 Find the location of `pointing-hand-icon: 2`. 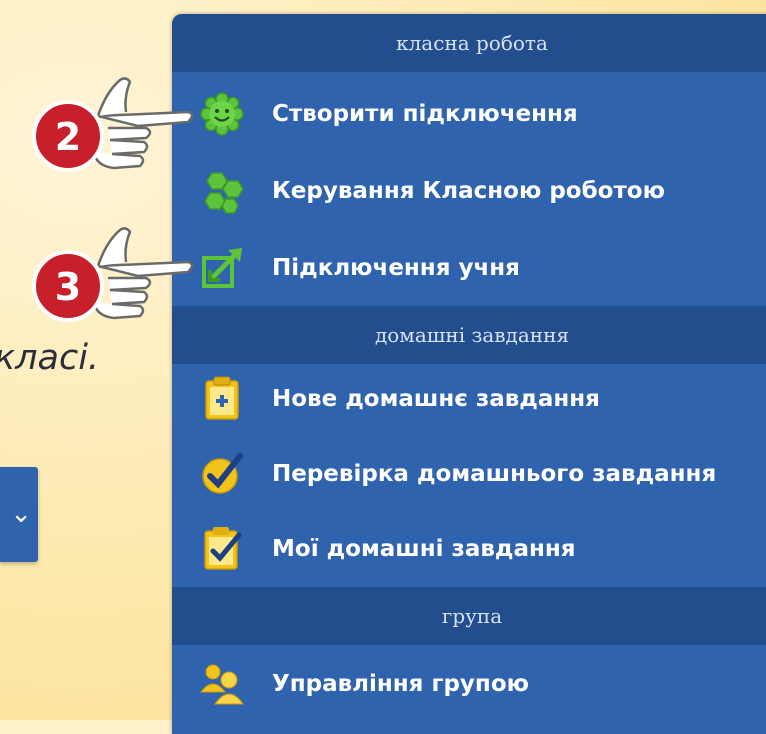

pointing-hand-icon: 2 is located at coordinates (113, 124).